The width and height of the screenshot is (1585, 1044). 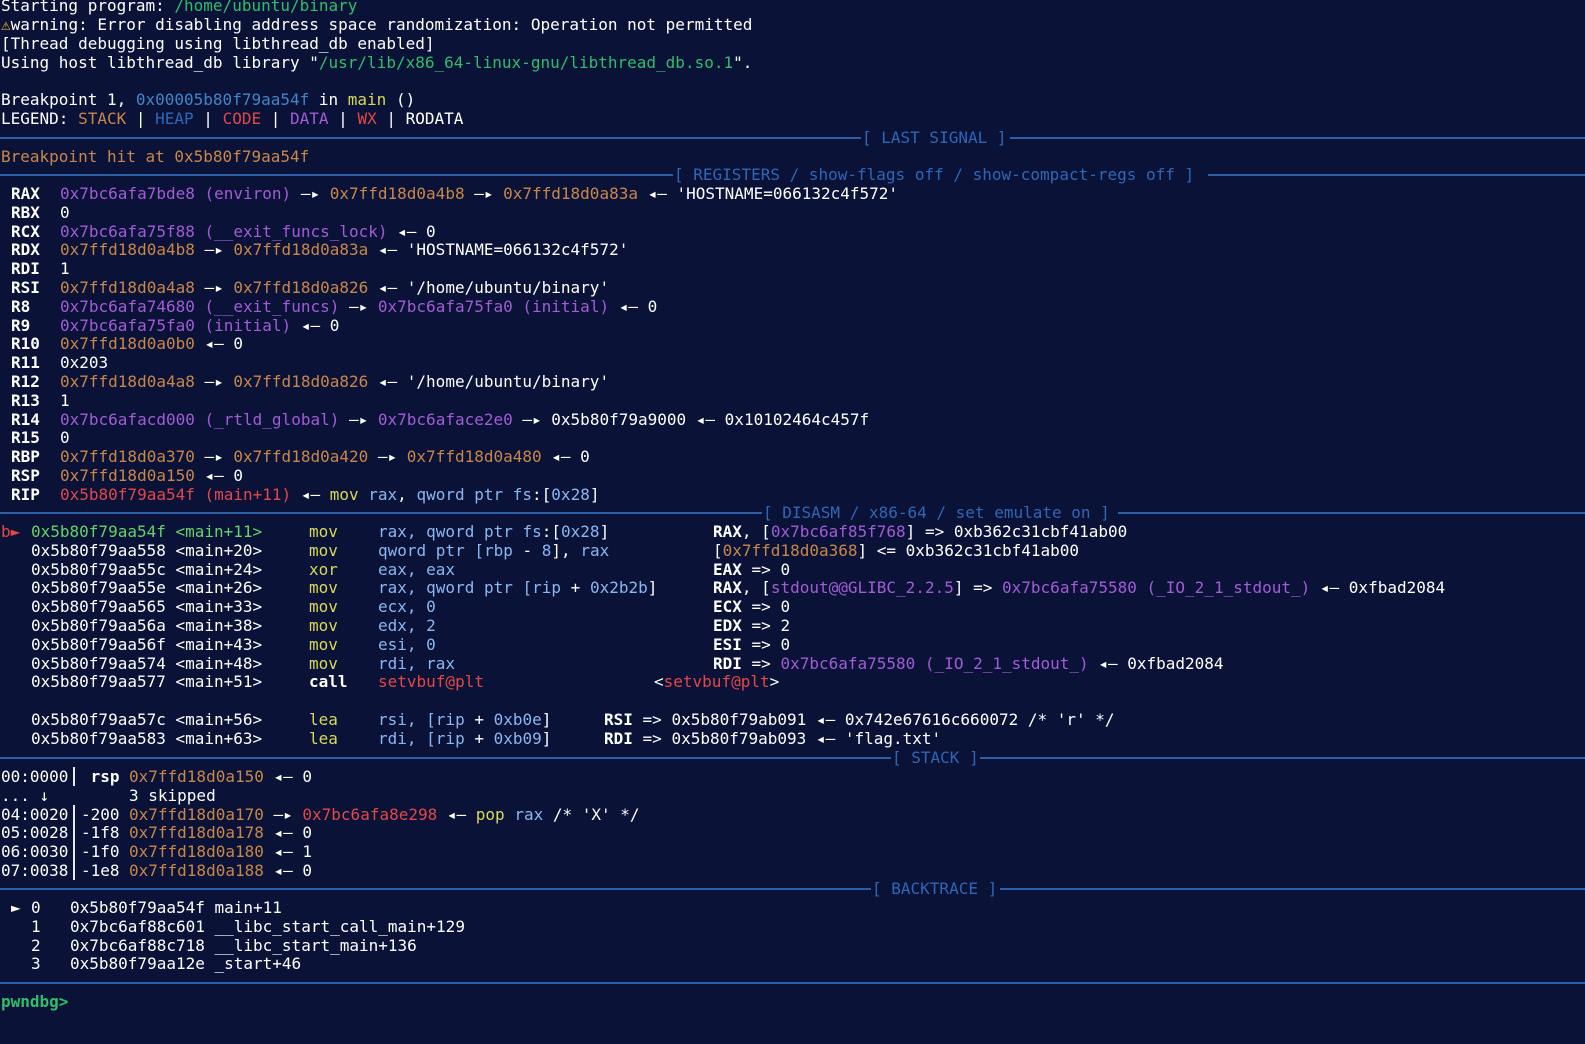 What do you see at coordinates (25, 494) in the screenshot?
I see `register-name: RIP` at bounding box center [25, 494].